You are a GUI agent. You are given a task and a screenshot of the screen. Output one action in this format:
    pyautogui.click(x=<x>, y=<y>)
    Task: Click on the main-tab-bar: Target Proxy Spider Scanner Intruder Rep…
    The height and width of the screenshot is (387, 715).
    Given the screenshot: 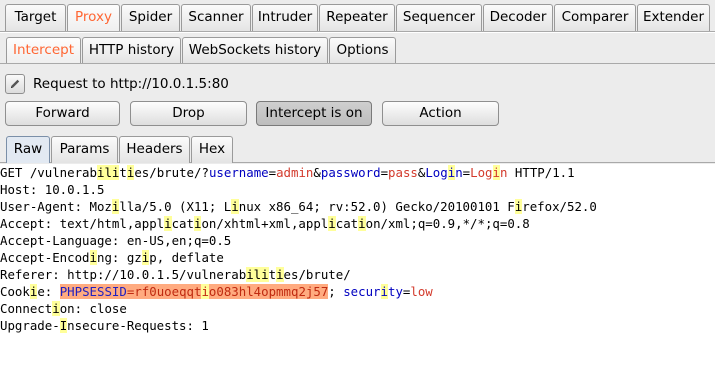 What is the action you would take?
    pyautogui.click(x=357, y=16)
    